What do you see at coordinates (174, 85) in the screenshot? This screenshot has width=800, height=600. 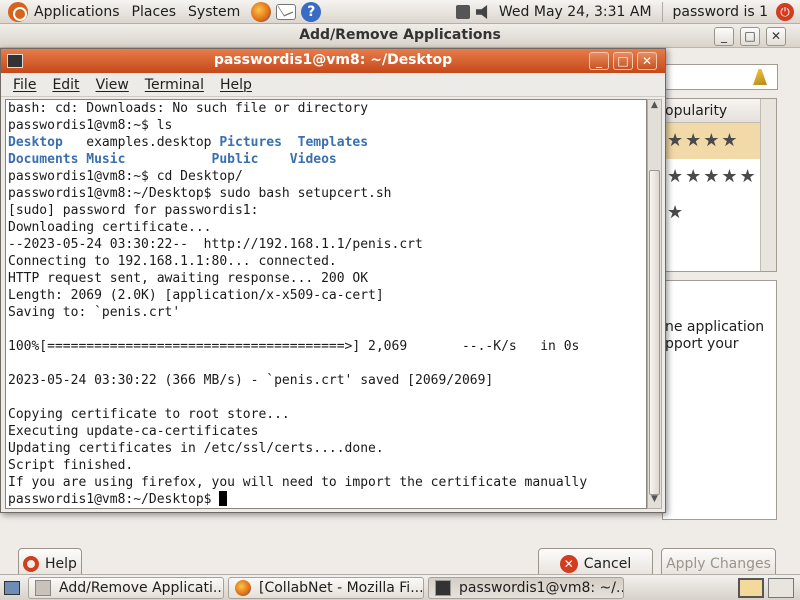 I see `menu-terminal: Terminal` at bounding box center [174, 85].